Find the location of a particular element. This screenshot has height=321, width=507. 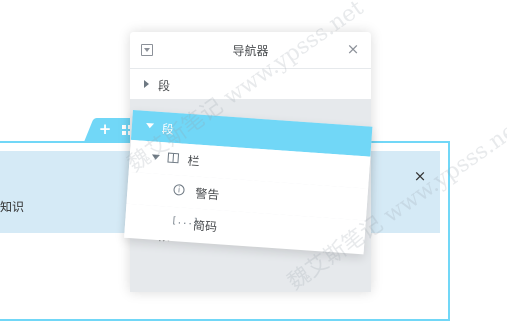

shortcode-label: 简码 is located at coordinates (205, 226).